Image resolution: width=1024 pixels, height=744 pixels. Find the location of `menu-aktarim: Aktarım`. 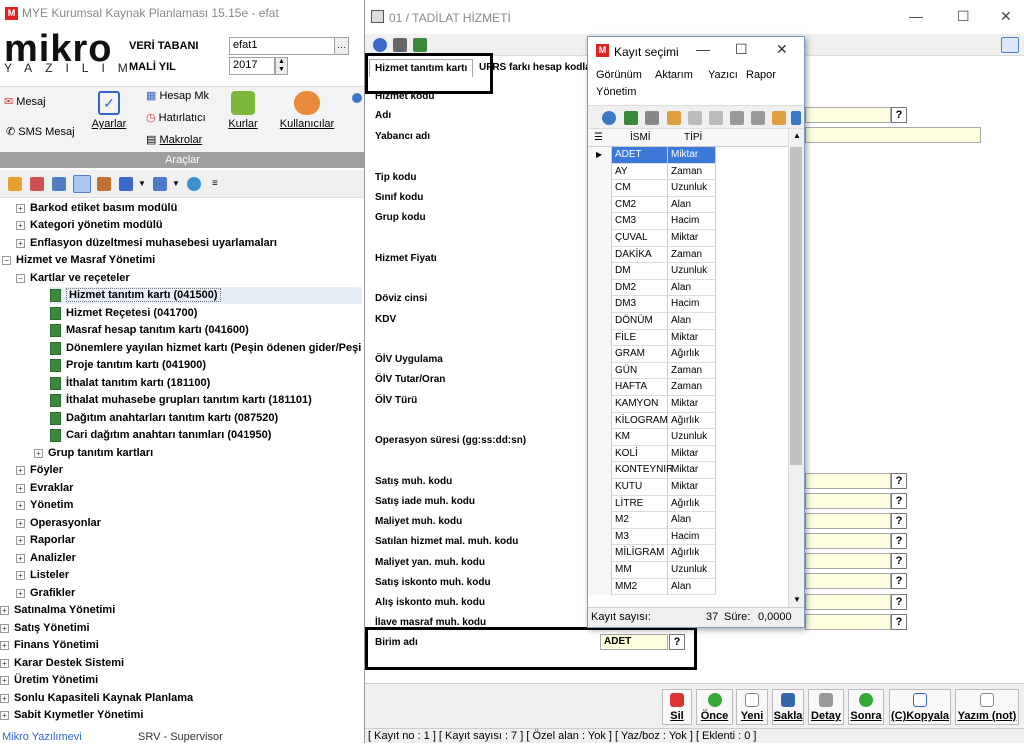

menu-aktarim: Aktarım is located at coordinates (674, 75).